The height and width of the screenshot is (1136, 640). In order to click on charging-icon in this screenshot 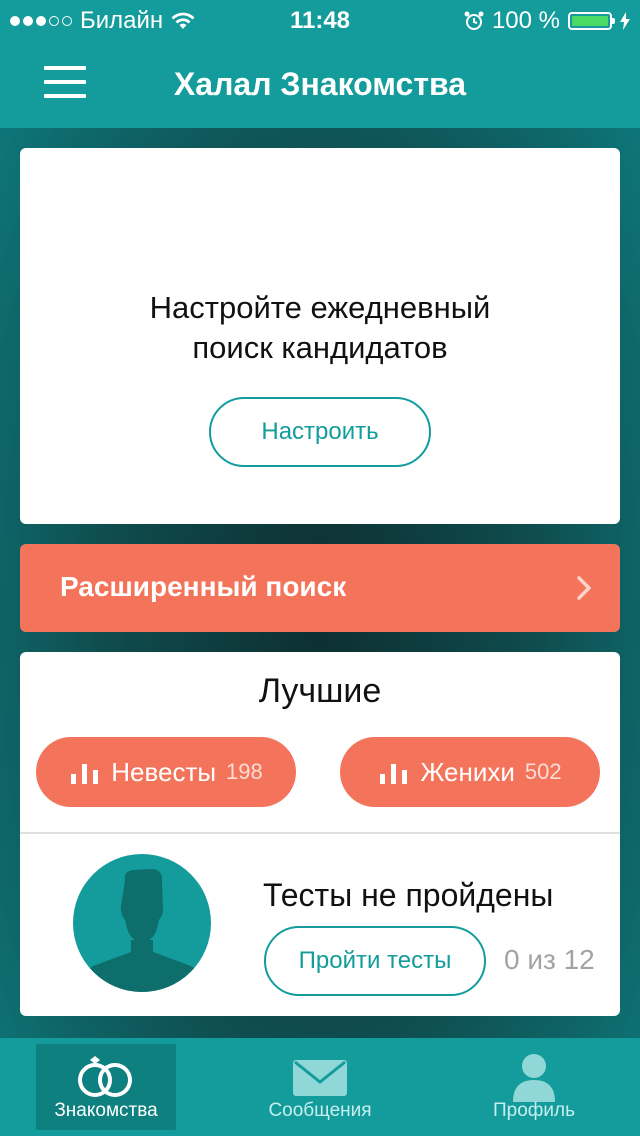, I will do `click(625, 21)`.